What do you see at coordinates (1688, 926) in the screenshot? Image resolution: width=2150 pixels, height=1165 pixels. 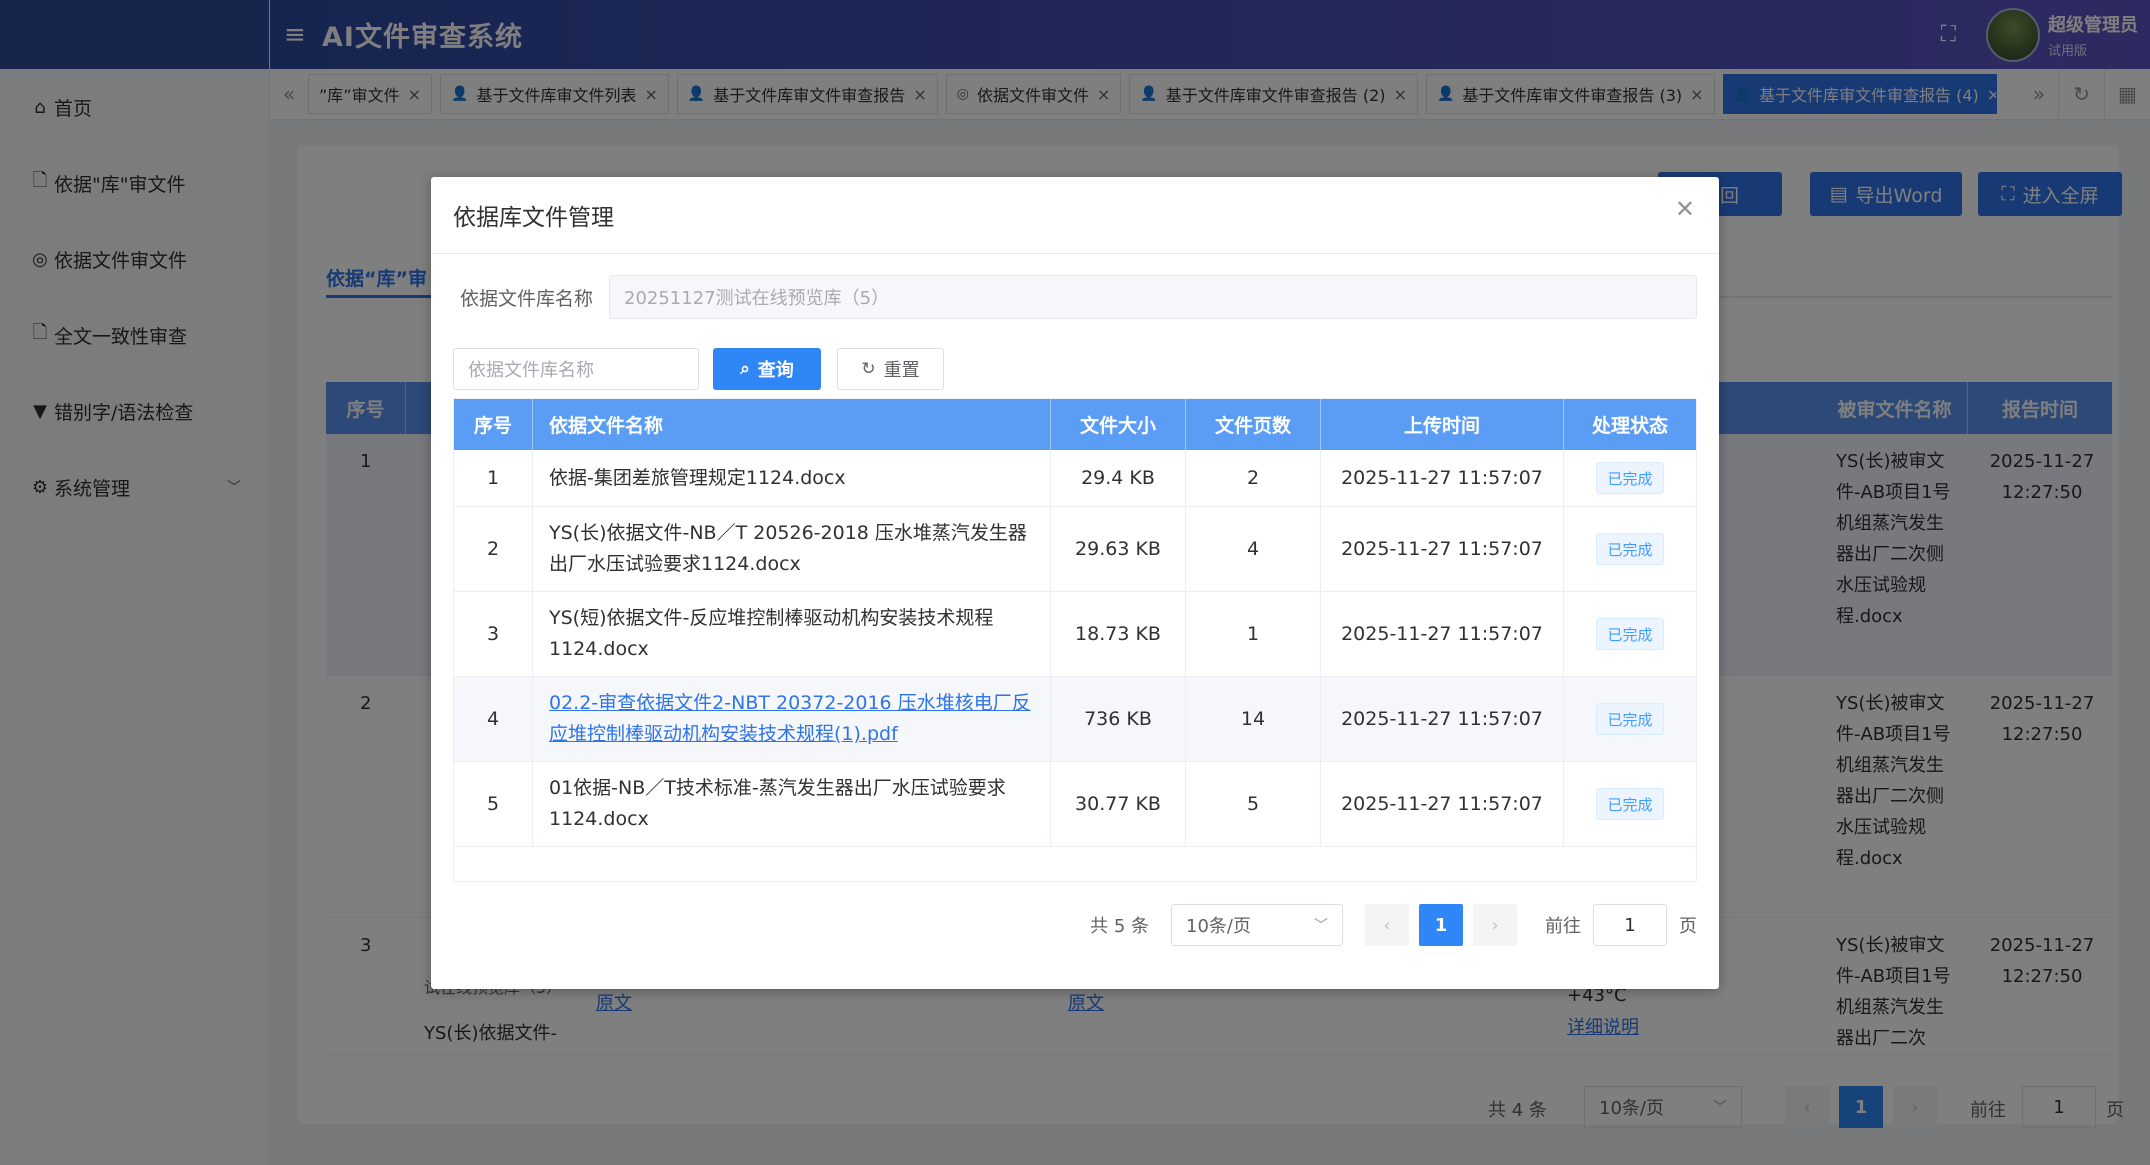 I see `page-suffix: 页` at bounding box center [1688, 926].